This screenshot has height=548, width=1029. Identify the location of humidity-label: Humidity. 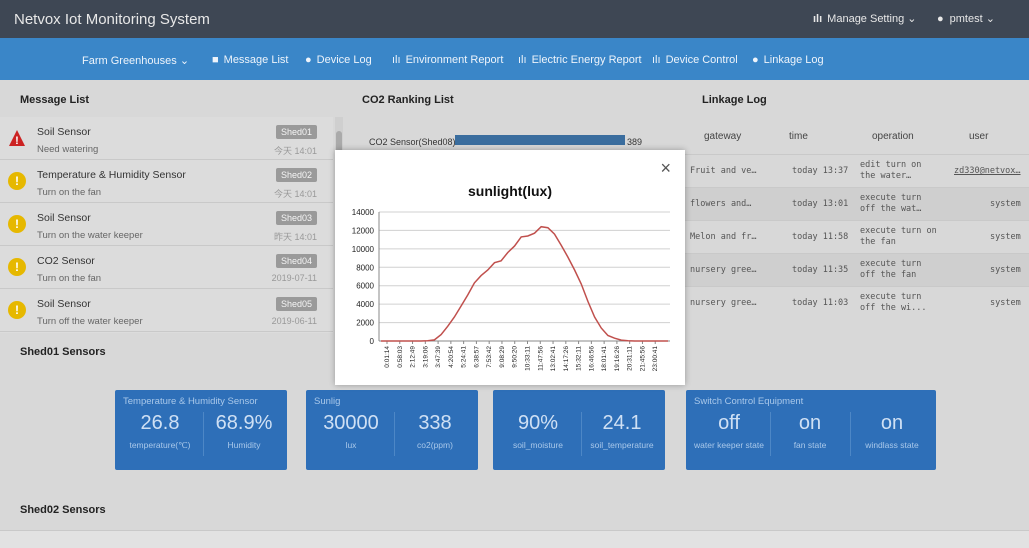
(244, 445).